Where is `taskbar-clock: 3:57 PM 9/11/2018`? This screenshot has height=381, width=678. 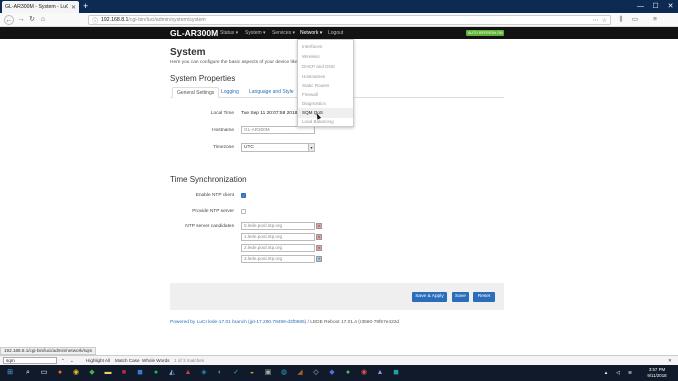 taskbar-clock: 3:57 PM 9/11/2018 is located at coordinates (657, 373).